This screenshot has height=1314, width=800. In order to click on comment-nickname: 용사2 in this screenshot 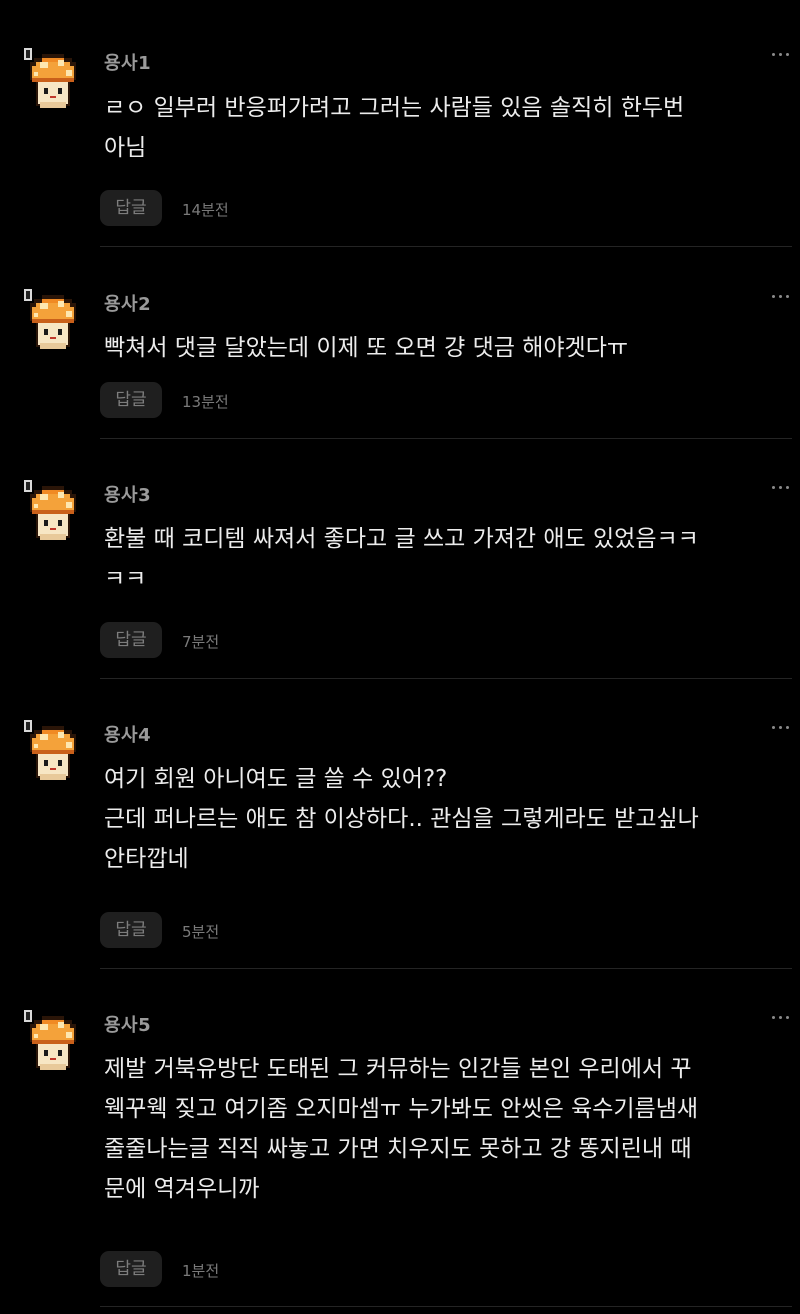, I will do `click(127, 303)`.